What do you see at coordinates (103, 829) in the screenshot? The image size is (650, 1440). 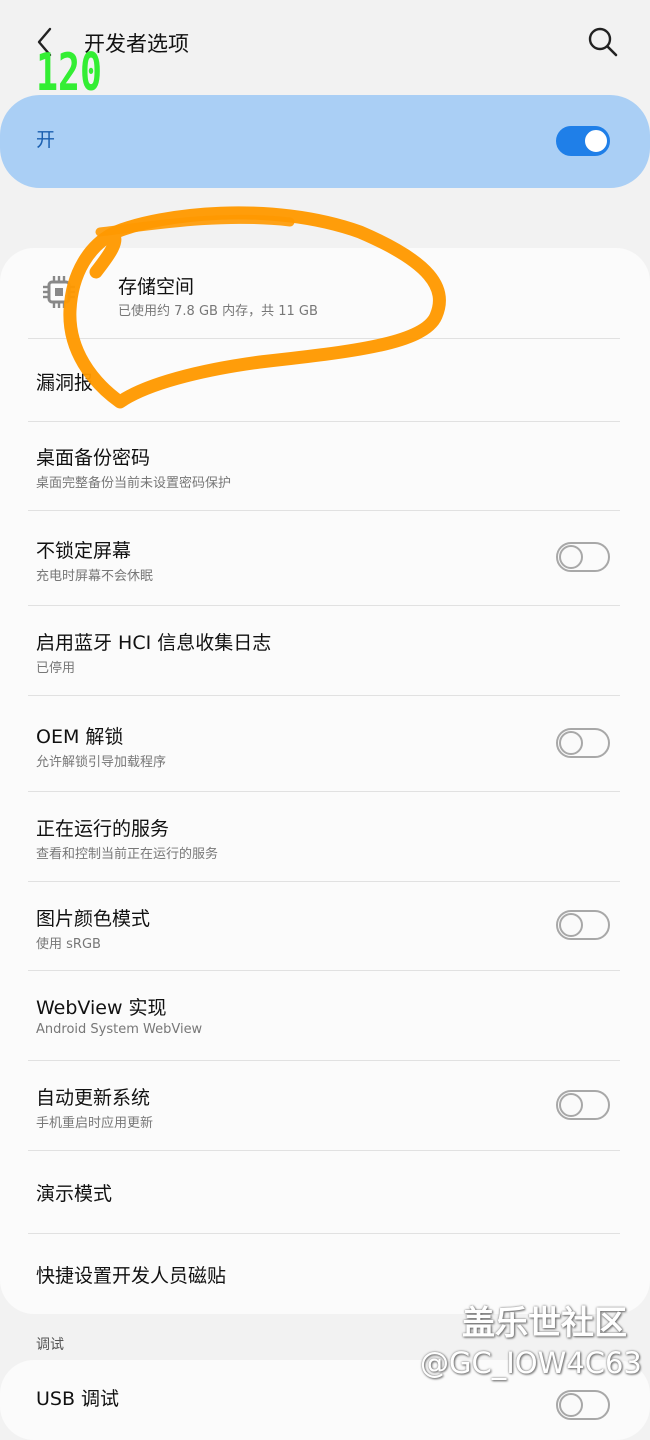 I see `item-title: 正在运行的服务` at bounding box center [103, 829].